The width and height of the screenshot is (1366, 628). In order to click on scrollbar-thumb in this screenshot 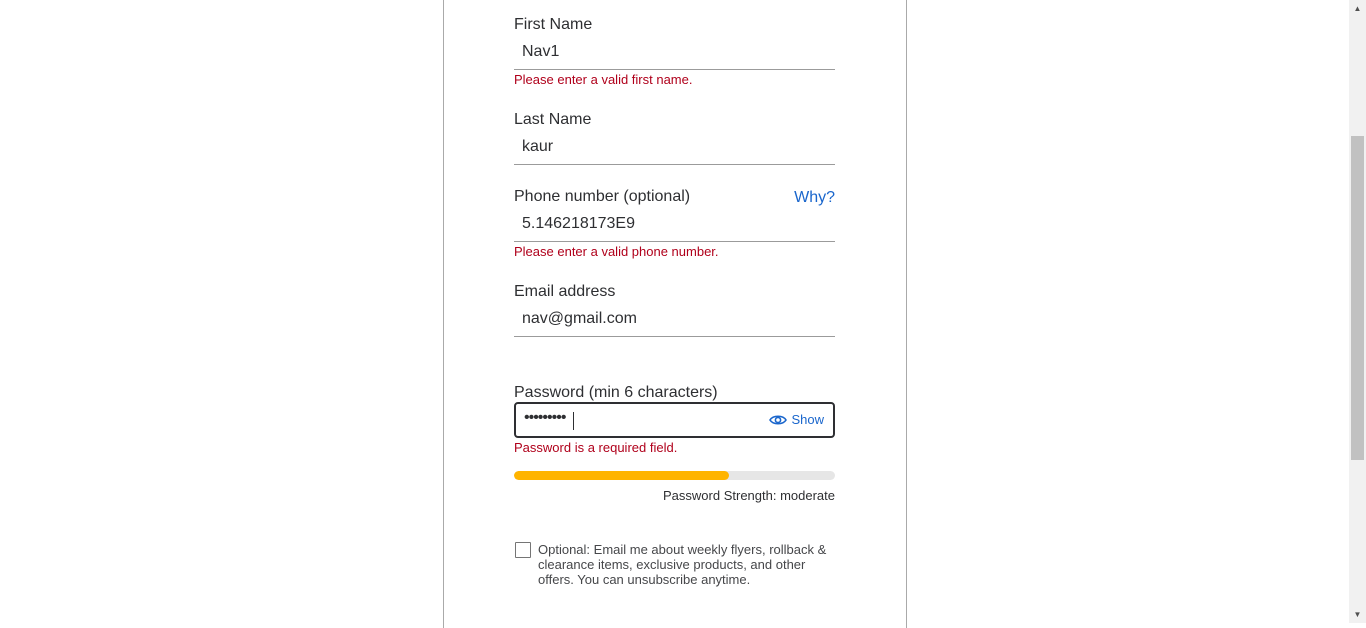, I will do `click(1357, 298)`.